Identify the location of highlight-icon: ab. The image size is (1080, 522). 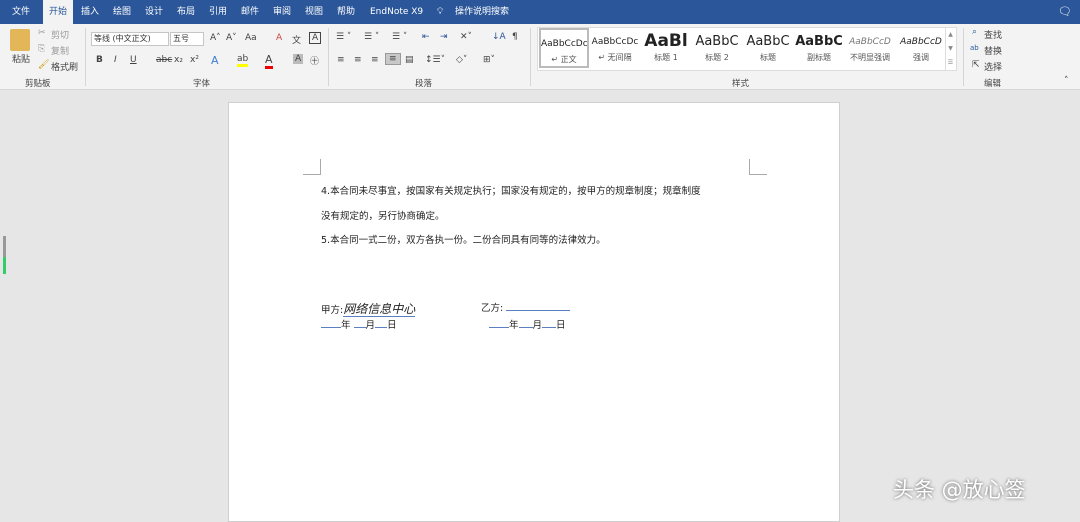
(243, 60).